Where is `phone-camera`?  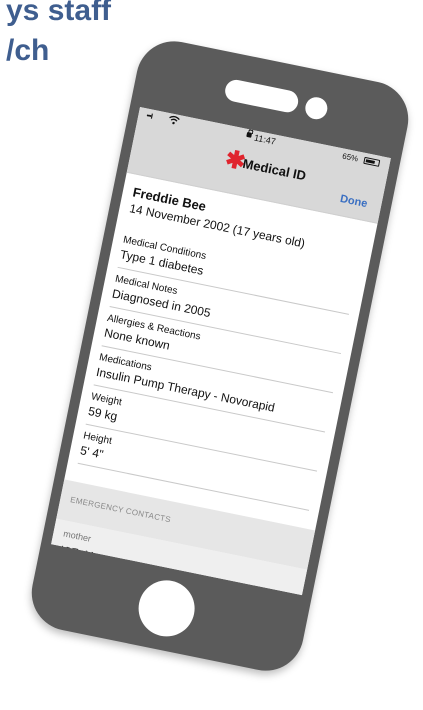 phone-camera is located at coordinates (316, 108).